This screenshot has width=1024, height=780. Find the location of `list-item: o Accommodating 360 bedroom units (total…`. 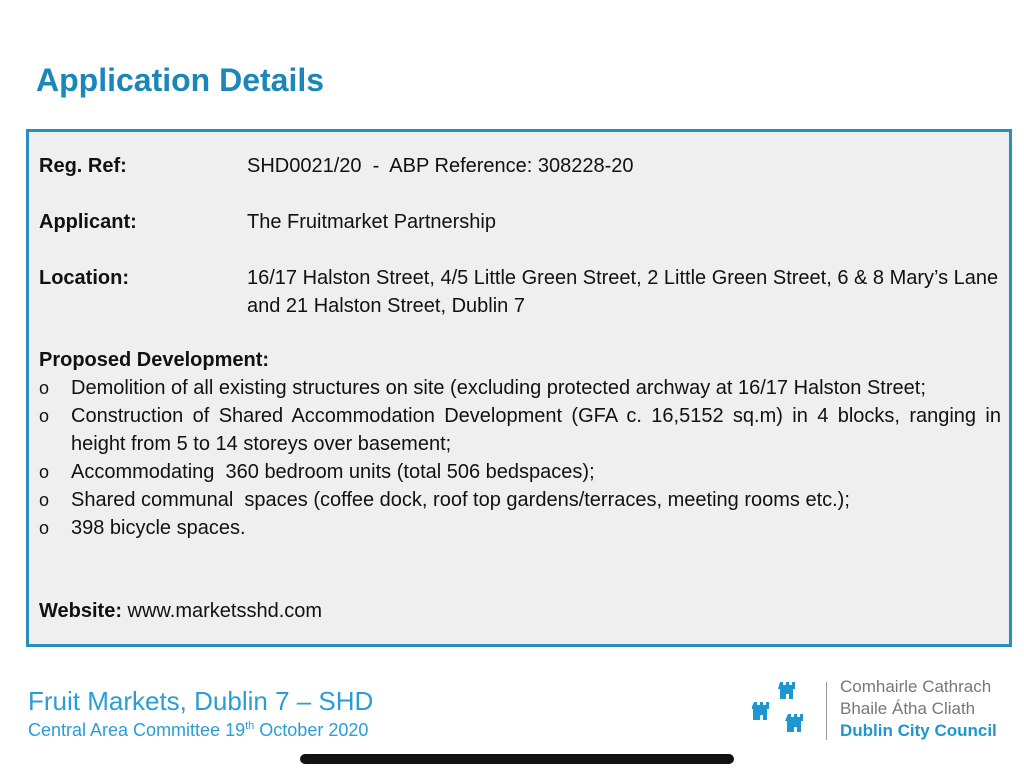

list-item: o Accommodating 360 bedroom units (total… is located at coordinates (520, 472).